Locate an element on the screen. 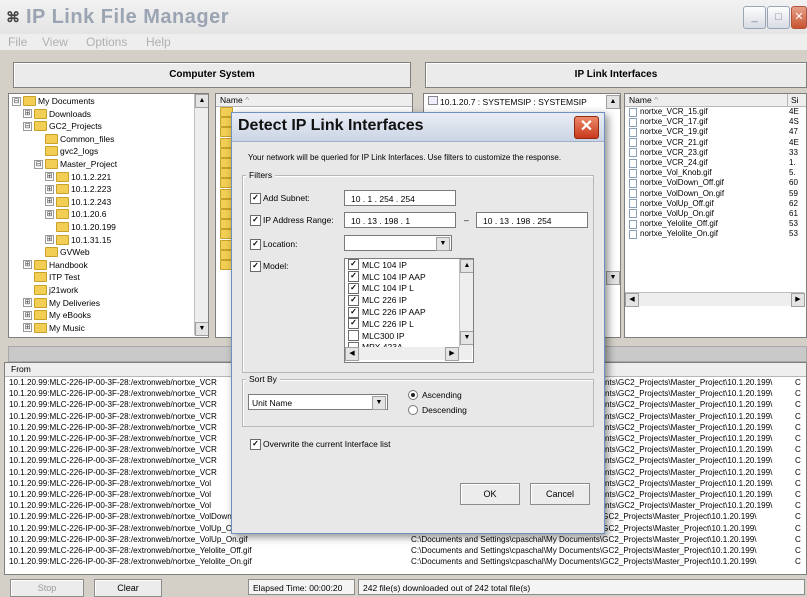 This screenshot has width=807, height=597. model-option-checkbox is located at coordinates (353, 336).